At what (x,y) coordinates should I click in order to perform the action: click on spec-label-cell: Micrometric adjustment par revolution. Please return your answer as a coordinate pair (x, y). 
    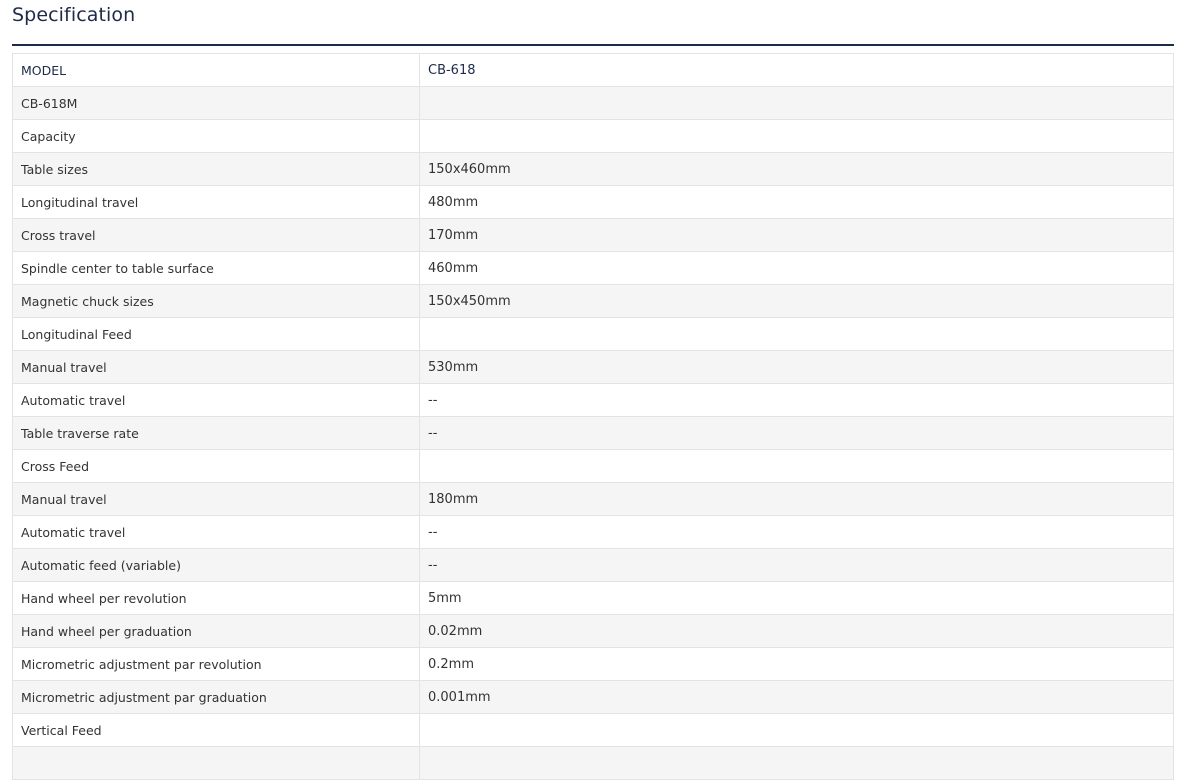
    Looking at the image, I should click on (216, 664).